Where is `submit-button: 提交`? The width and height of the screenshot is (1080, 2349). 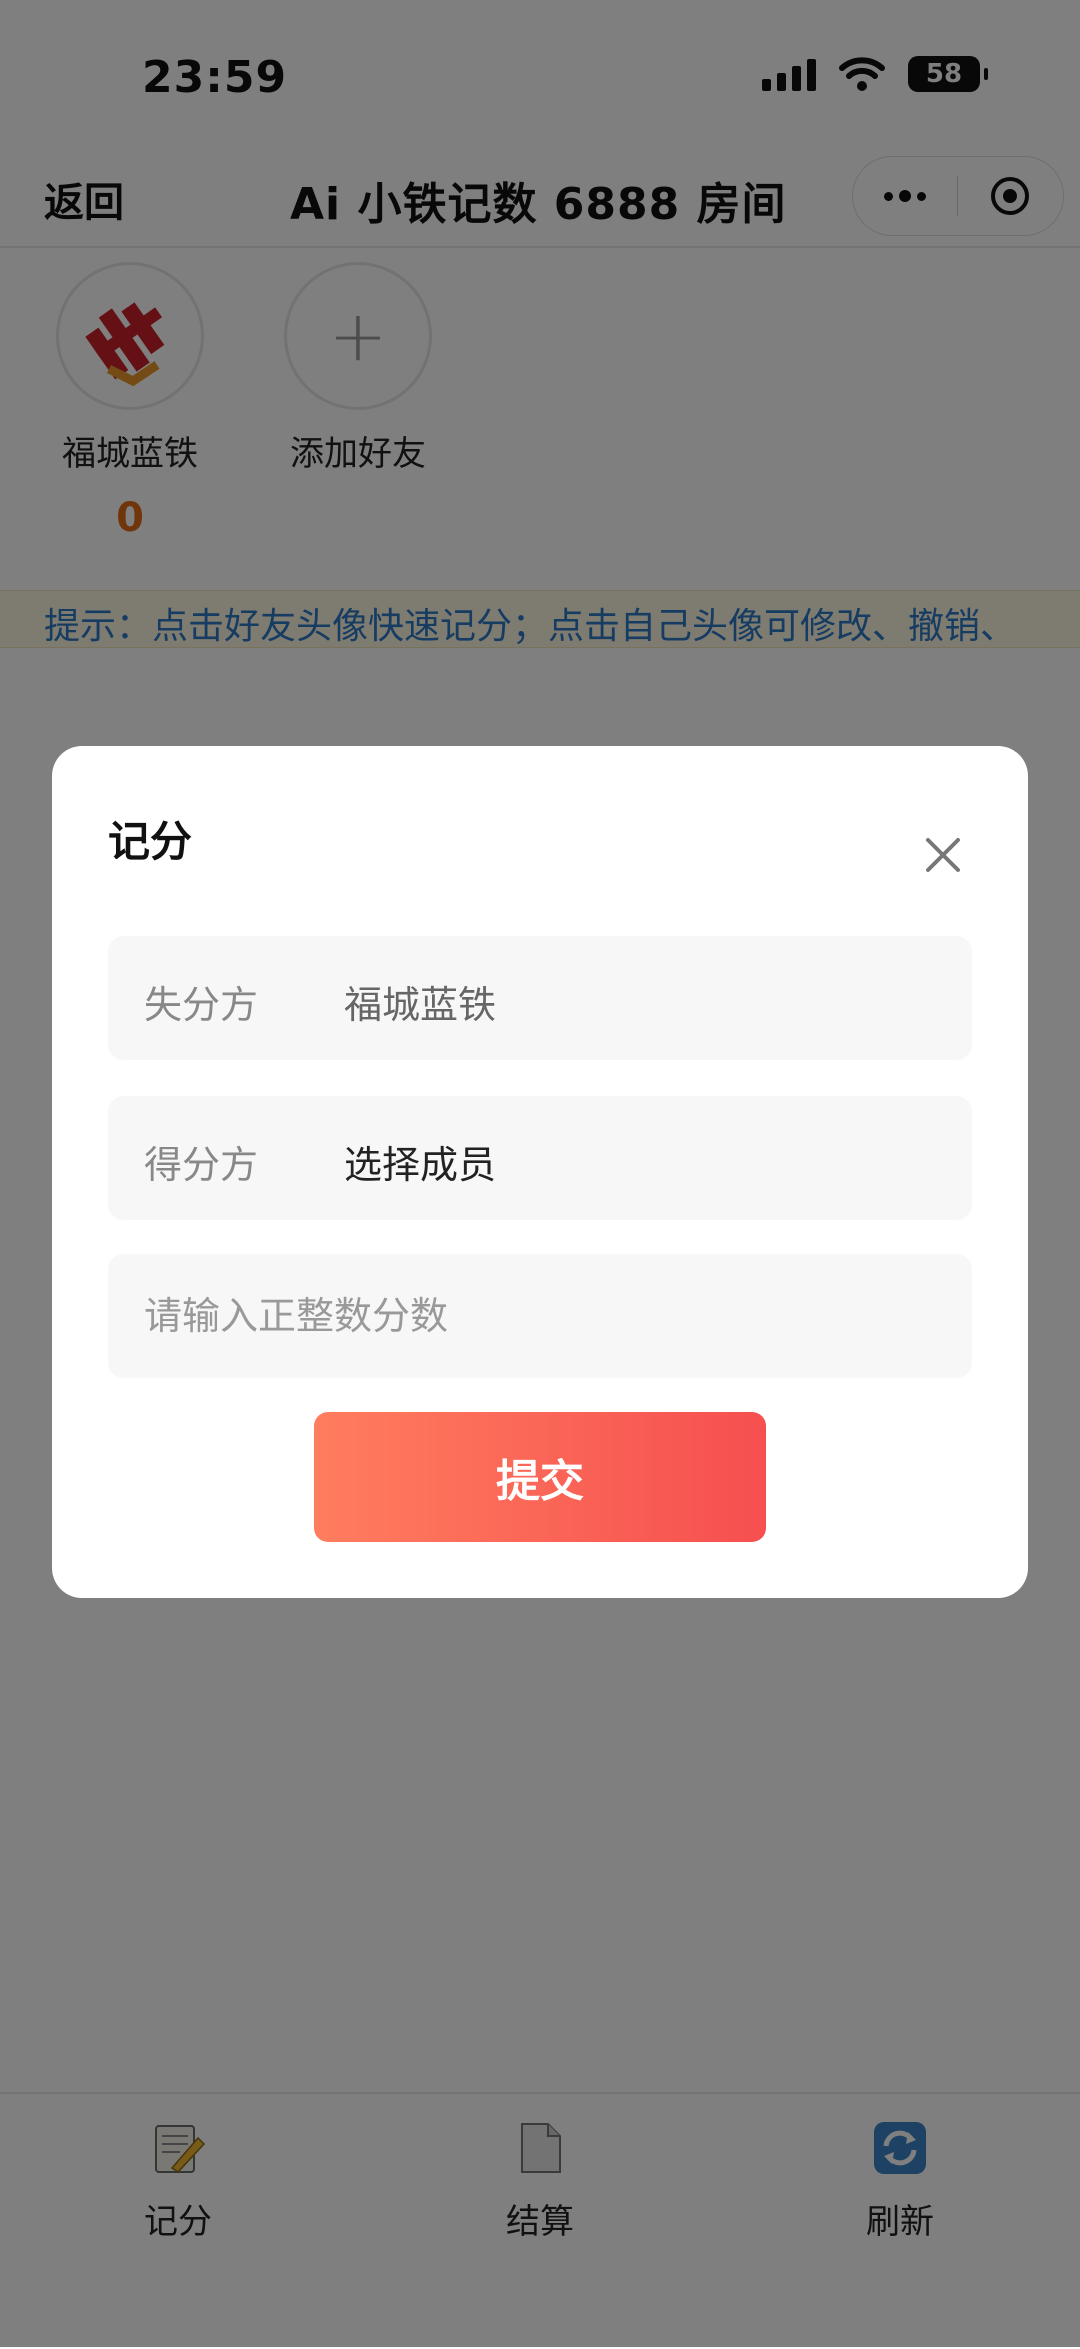 submit-button: 提交 is located at coordinates (540, 1477).